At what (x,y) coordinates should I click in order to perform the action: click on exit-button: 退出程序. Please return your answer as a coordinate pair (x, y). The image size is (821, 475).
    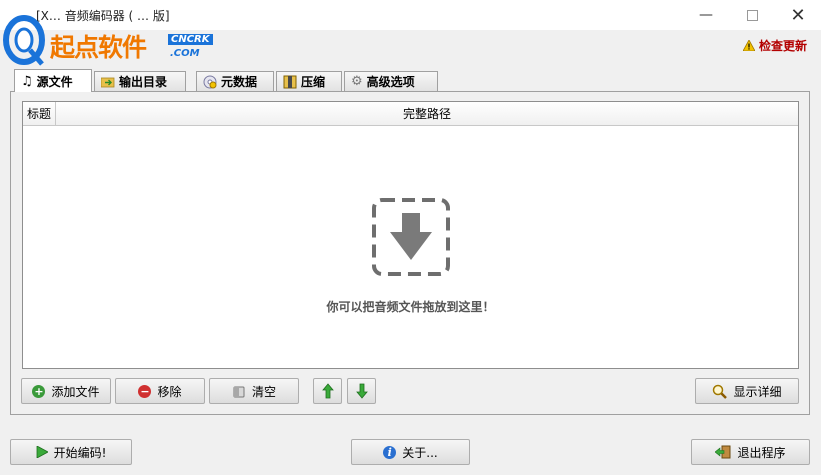
    Looking at the image, I should click on (750, 452).